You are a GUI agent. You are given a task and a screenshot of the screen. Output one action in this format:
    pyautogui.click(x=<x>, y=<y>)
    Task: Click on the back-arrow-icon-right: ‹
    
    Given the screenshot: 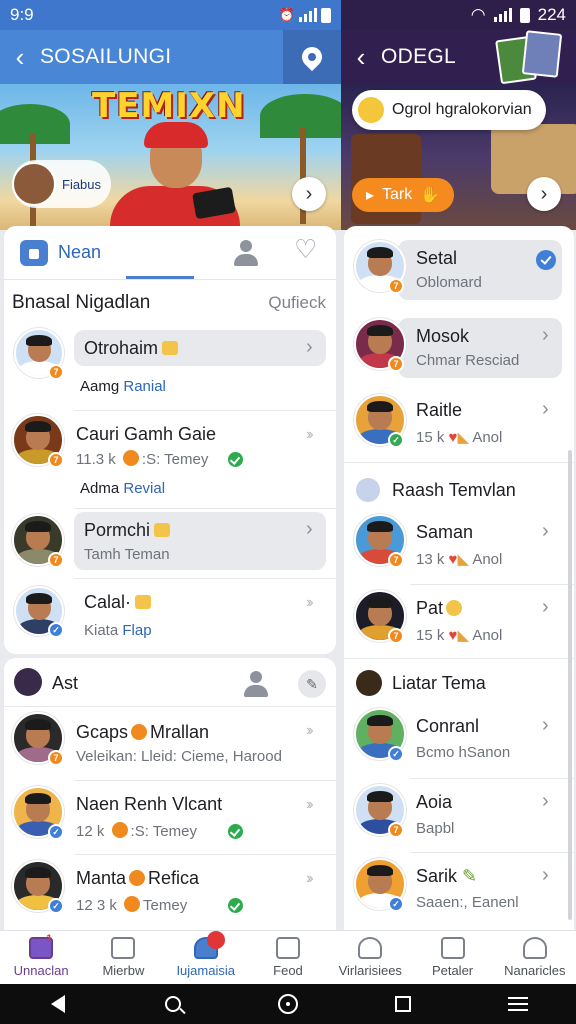 What is the action you would take?
    pyautogui.click(x=361, y=57)
    